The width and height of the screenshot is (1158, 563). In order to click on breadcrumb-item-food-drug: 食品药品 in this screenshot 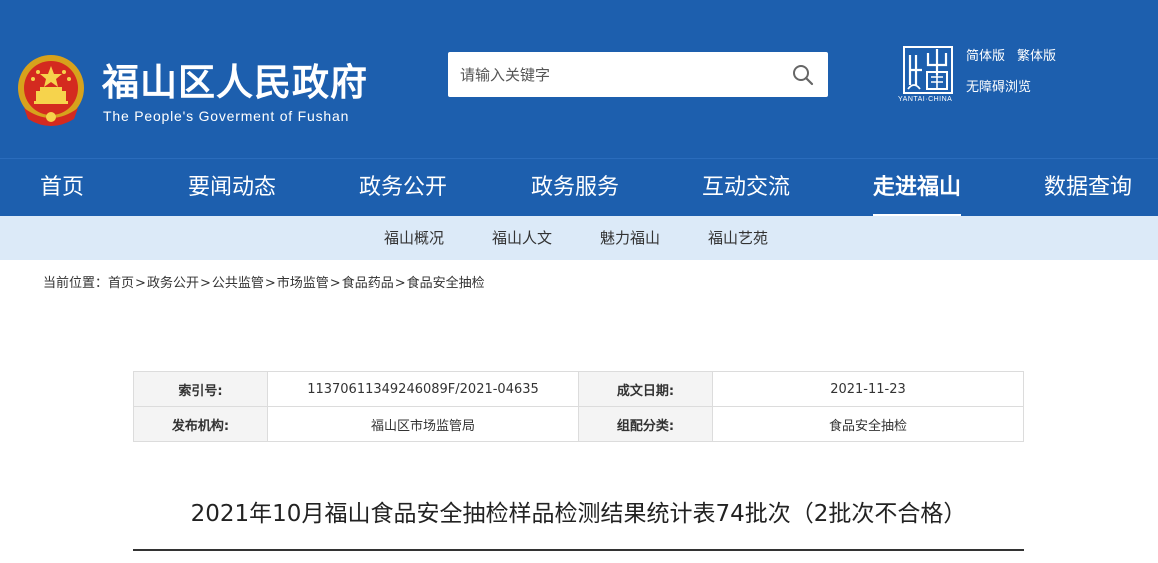, I will do `click(368, 283)`.